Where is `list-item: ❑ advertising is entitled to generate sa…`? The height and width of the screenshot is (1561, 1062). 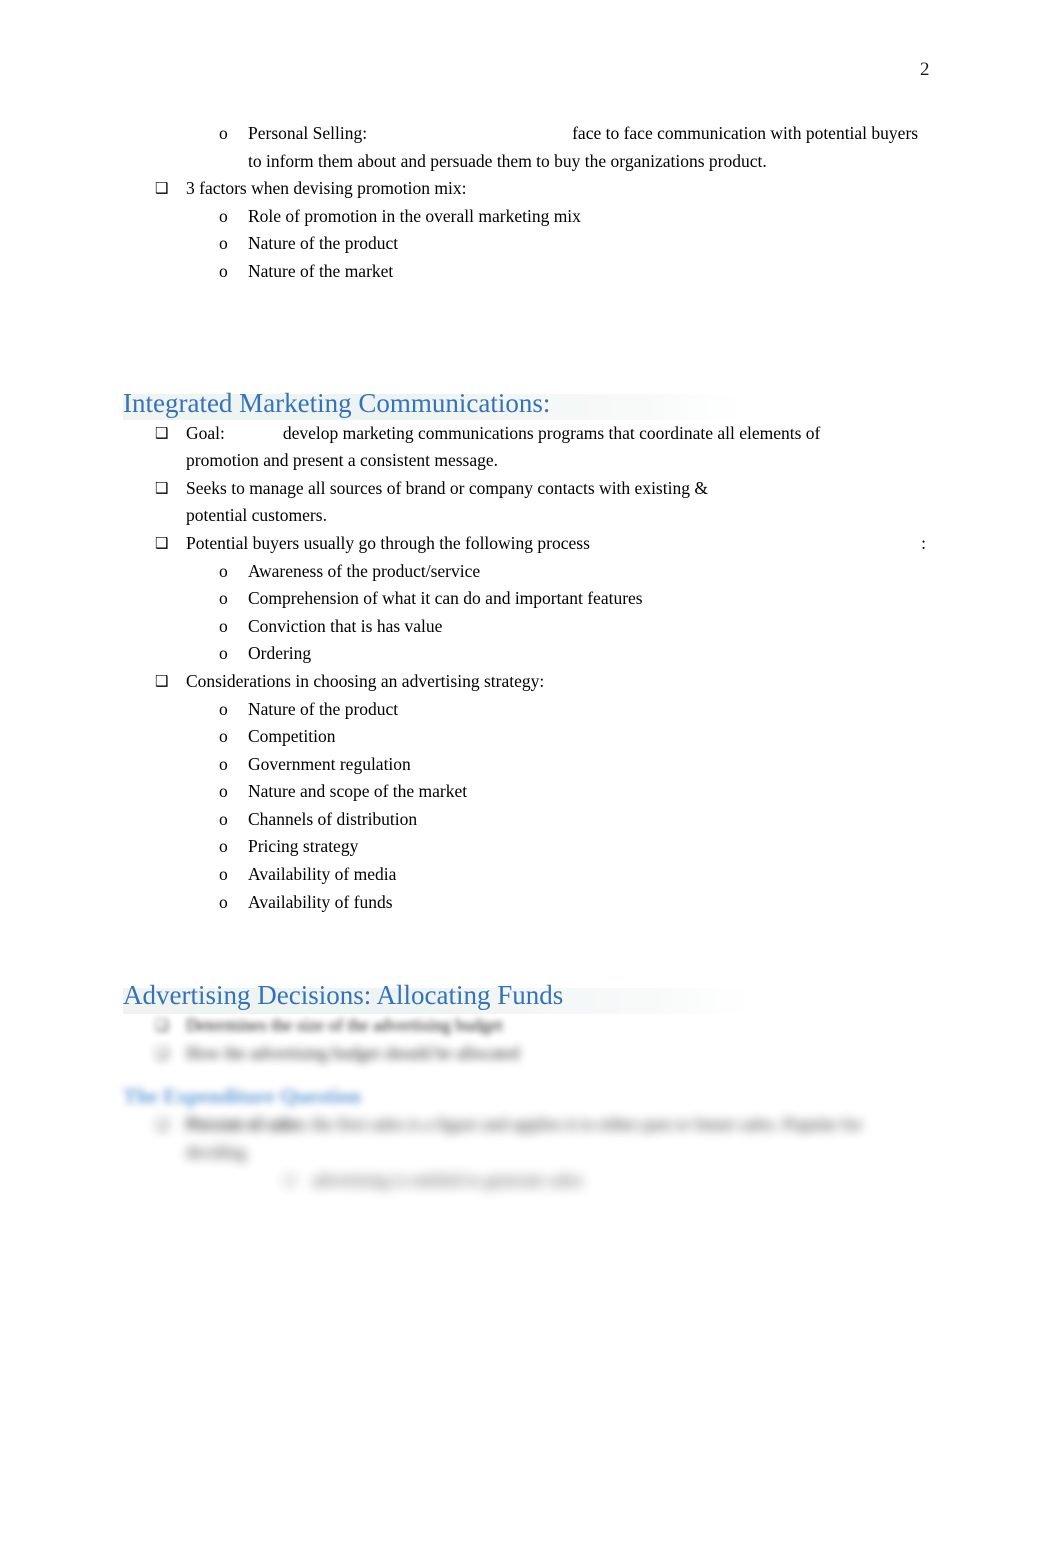 list-item: ❑ advertising is entitled to generate sa… is located at coordinates (531, 1181).